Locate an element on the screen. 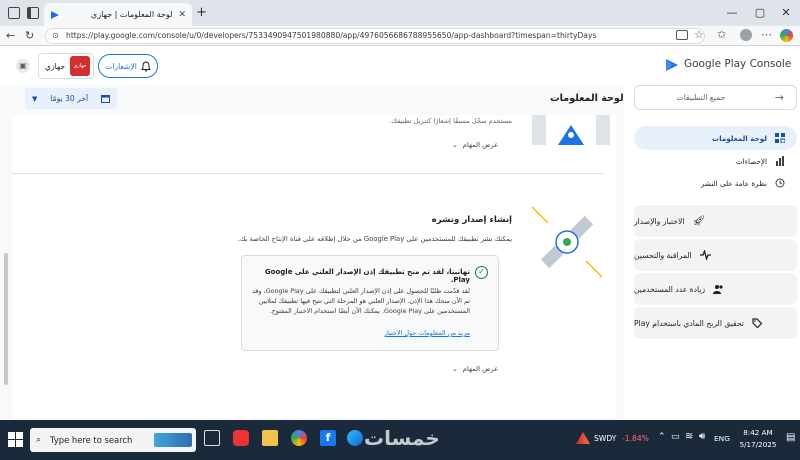 The width and height of the screenshot is (800, 460). tag-icon is located at coordinates (757, 323).